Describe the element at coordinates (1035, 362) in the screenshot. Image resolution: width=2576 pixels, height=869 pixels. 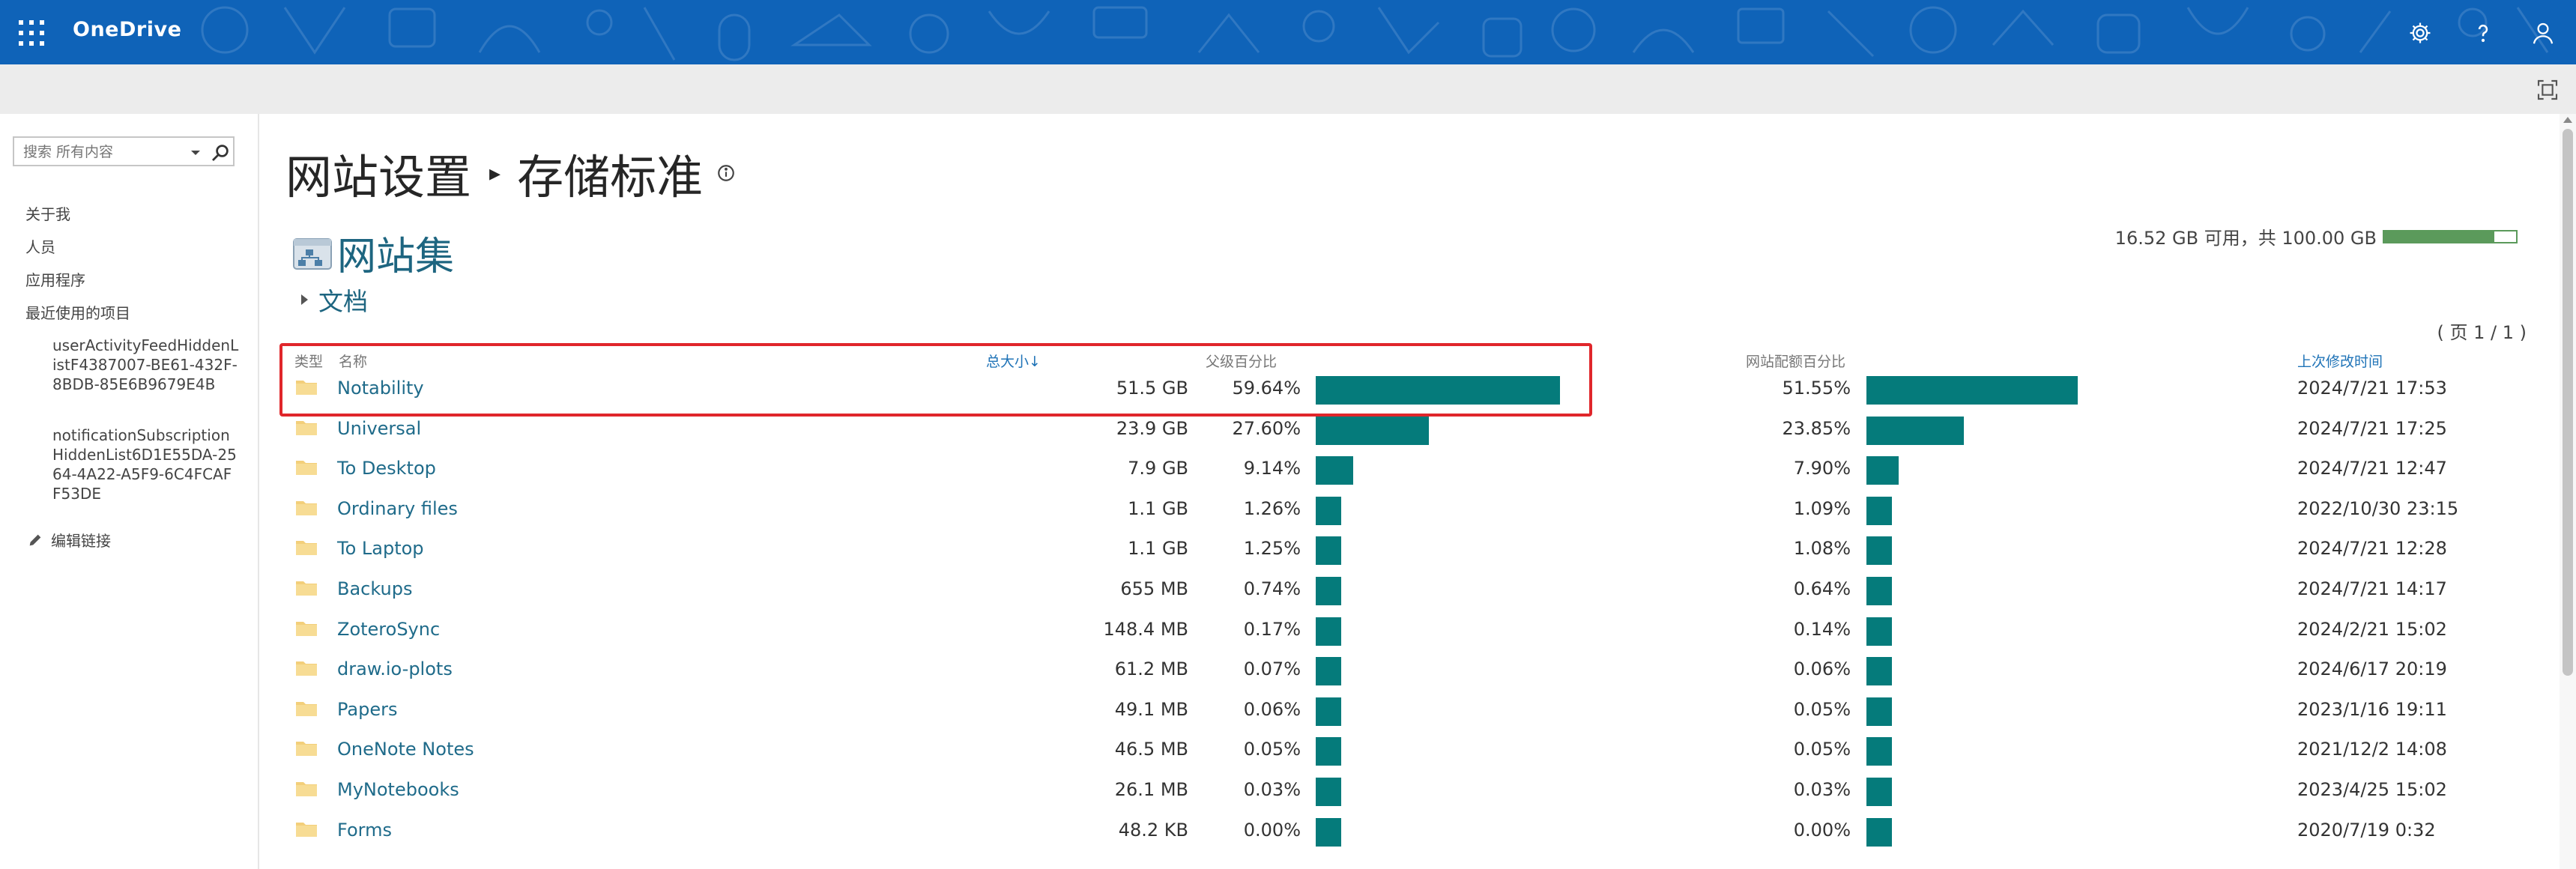
I see `sort-descending-icon: ↓` at that location.